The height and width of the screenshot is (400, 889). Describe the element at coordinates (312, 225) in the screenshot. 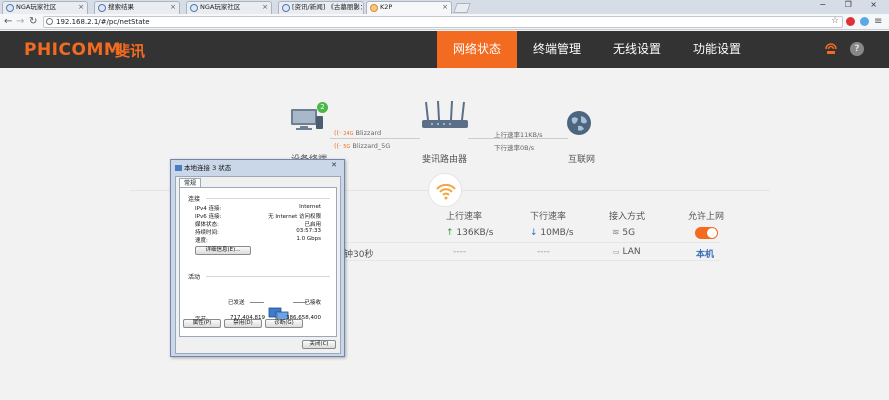

I see `field-media-value: 已启用` at that location.